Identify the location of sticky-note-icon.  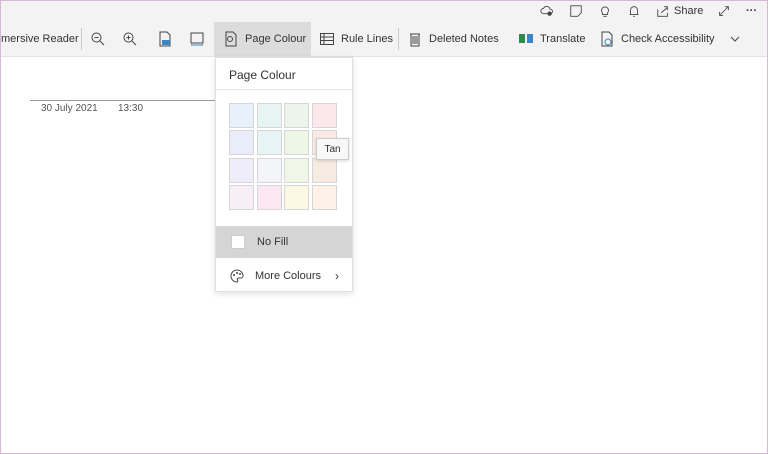
(576, 11).